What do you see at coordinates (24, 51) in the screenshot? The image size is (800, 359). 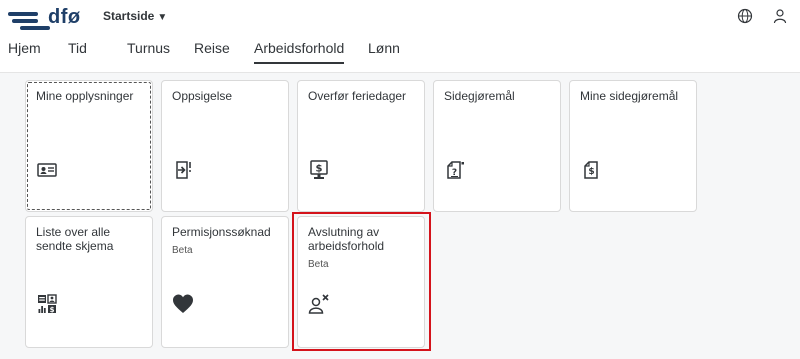 I see `tab-hjem: Hjem` at bounding box center [24, 51].